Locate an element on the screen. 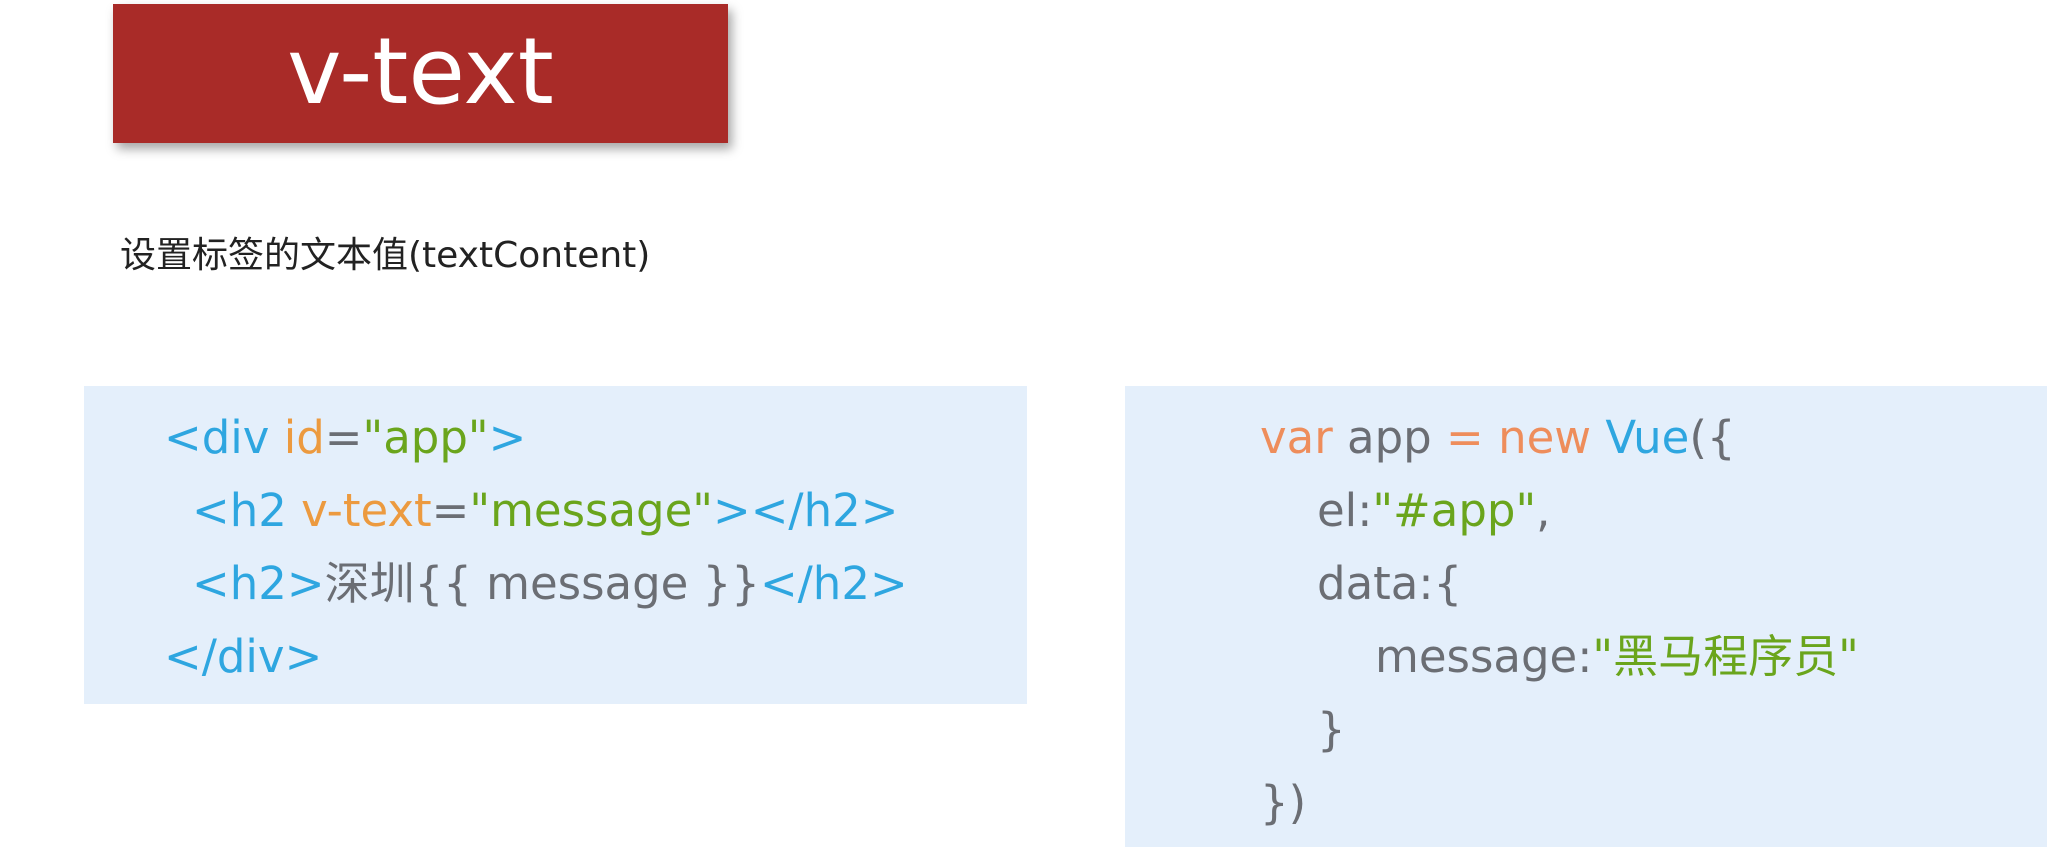  code-token: }) is located at coordinates (1283, 802).